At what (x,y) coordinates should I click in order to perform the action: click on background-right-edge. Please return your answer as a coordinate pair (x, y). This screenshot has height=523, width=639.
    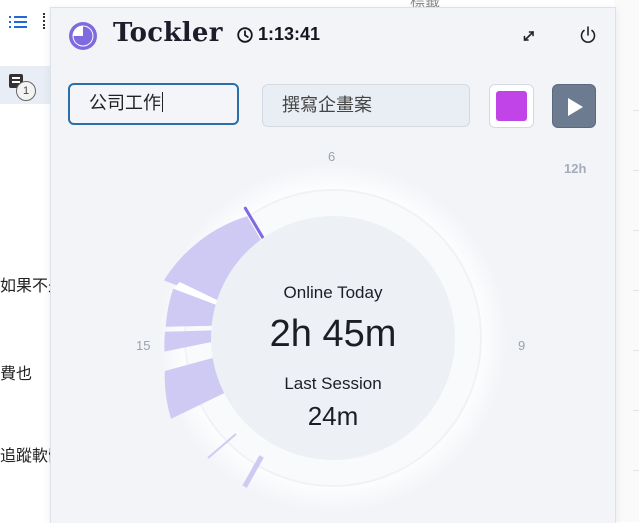
    Looking at the image, I should click on (626, 261).